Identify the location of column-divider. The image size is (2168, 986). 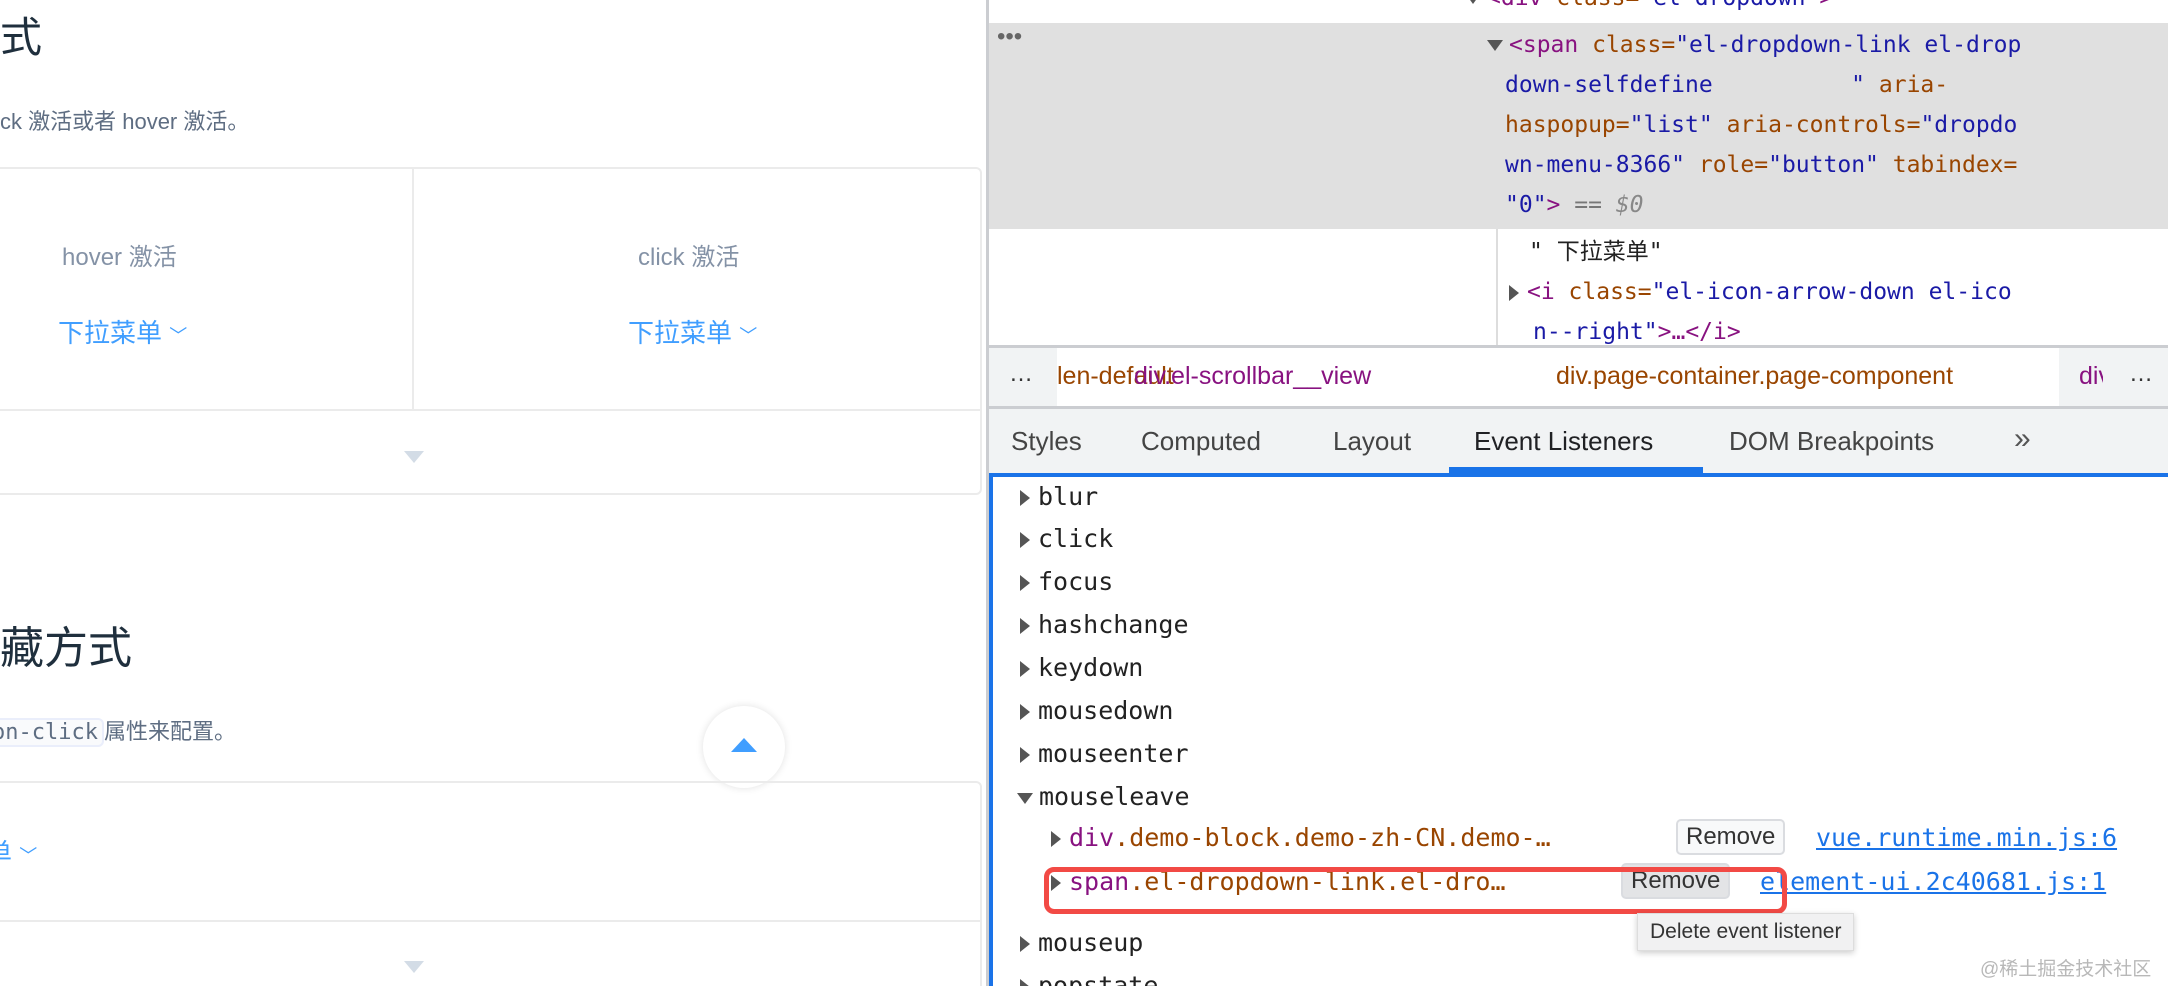
(413, 289).